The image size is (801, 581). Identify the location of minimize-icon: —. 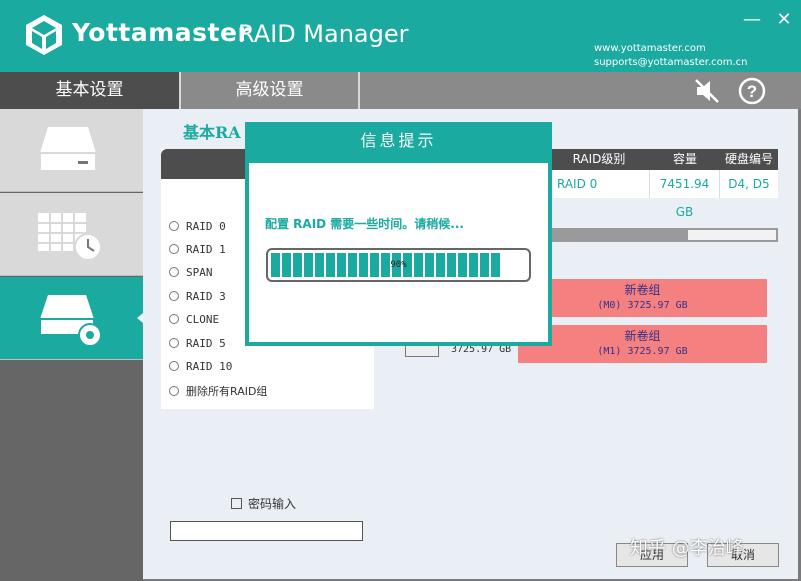
(752, 20).